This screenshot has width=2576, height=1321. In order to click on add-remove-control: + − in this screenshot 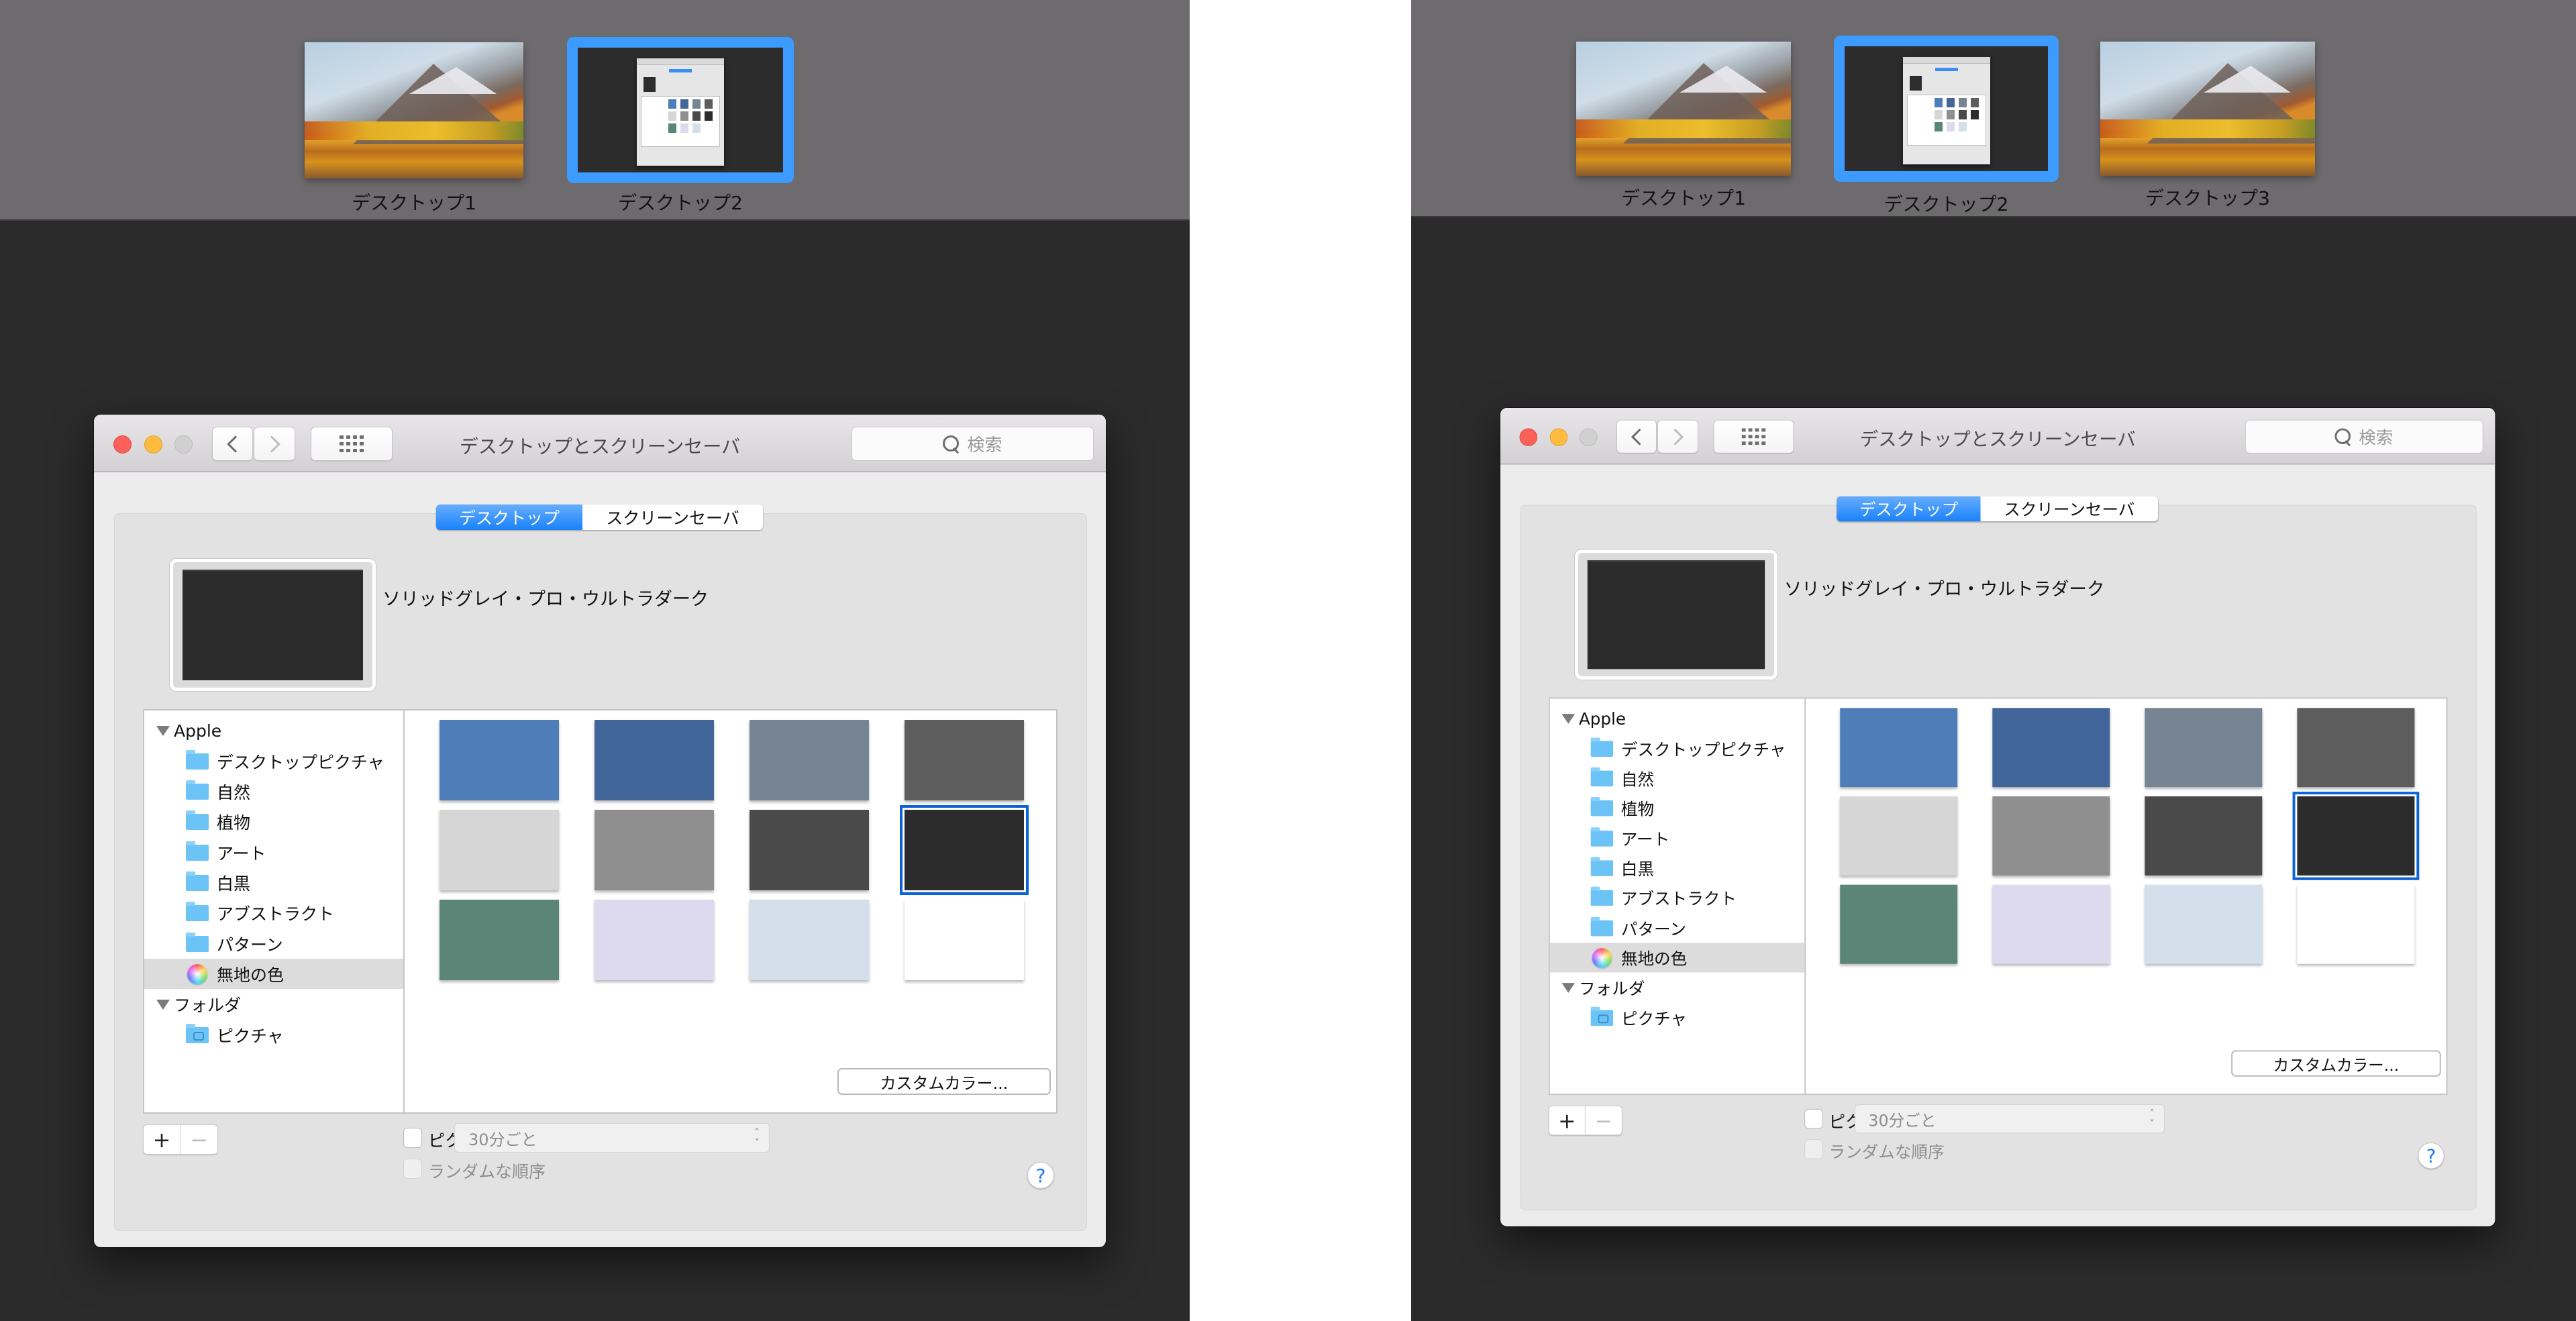, I will do `click(180, 1139)`.